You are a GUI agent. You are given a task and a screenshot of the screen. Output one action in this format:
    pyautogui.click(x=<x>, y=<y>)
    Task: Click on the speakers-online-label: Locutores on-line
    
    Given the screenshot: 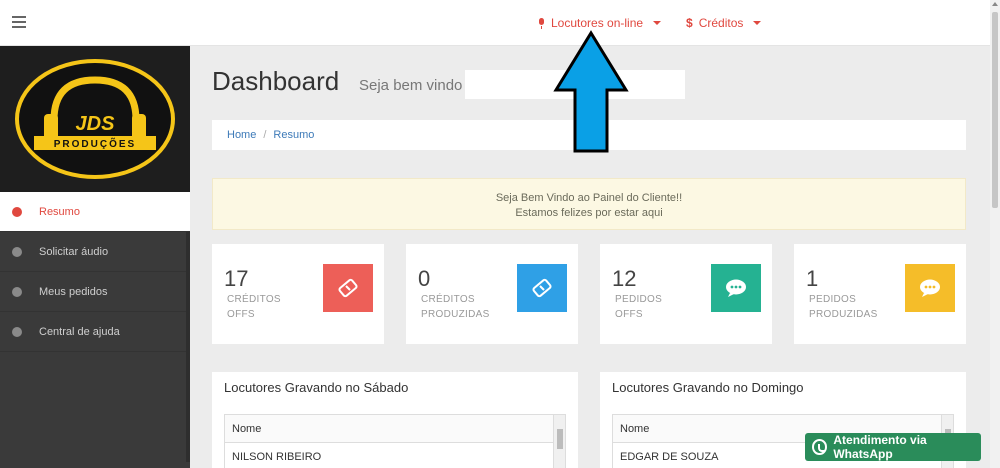 What is the action you would take?
    pyautogui.click(x=597, y=23)
    